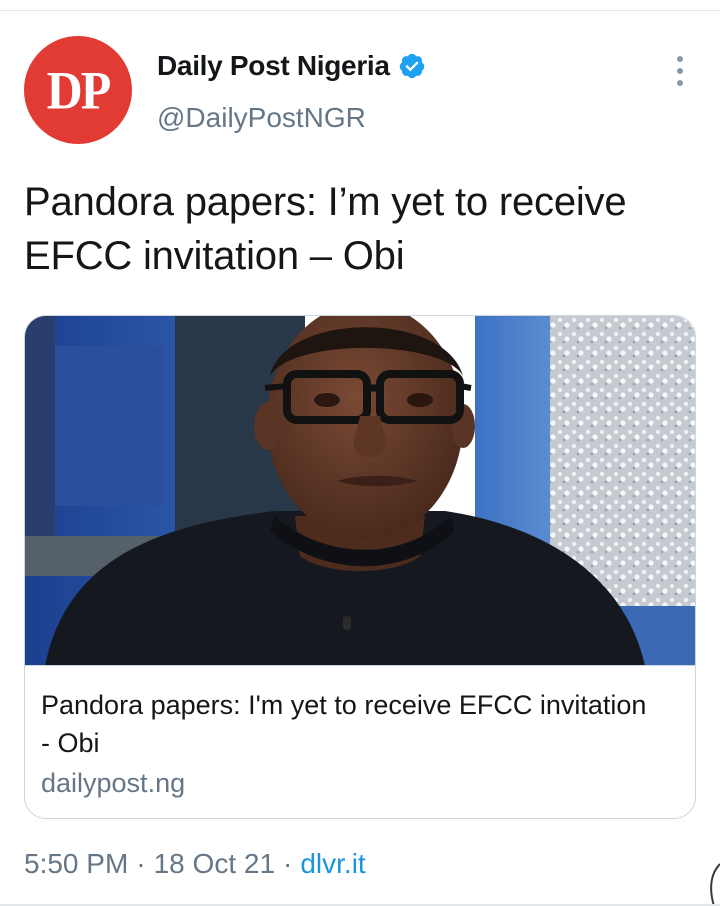 The height and width of the screenshot is (906, 720). I want to click on top-divider, so click(360, 10).